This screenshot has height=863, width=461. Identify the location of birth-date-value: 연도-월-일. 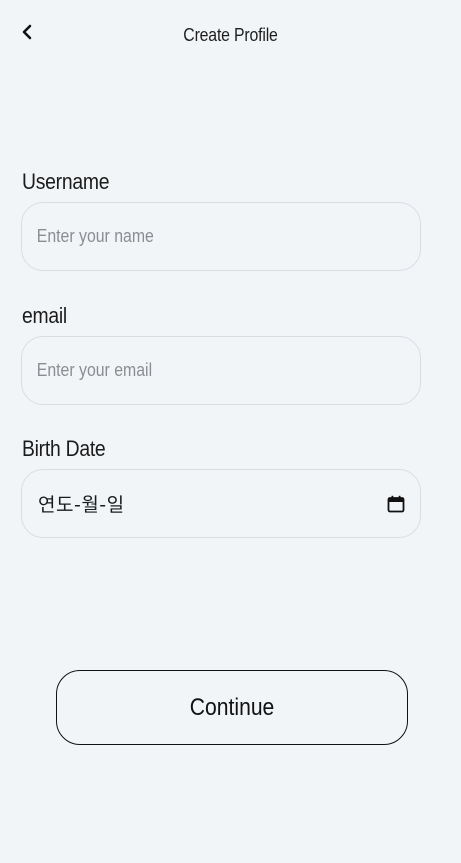
(81, 505).